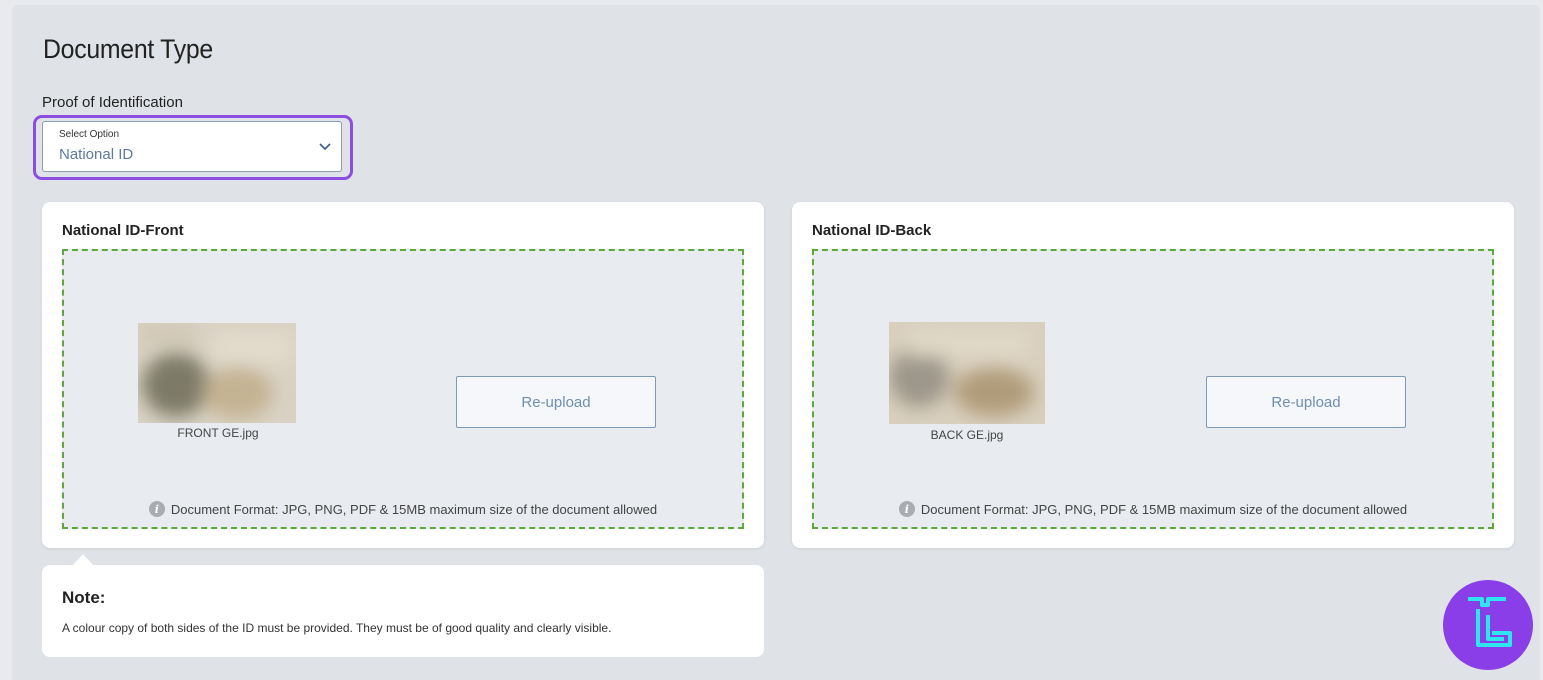 This screenshot has width=1543, height=680. I want to click on card-title: National ID-Front, so click(123, 230).